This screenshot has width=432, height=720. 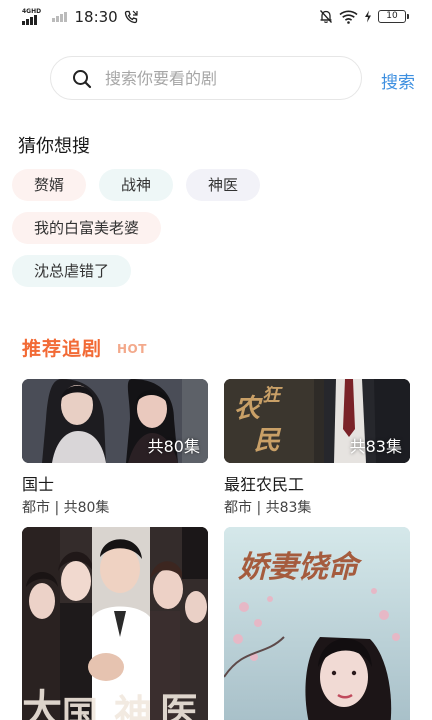 I want to click on status-right: 10, so click(x=364, y=16).